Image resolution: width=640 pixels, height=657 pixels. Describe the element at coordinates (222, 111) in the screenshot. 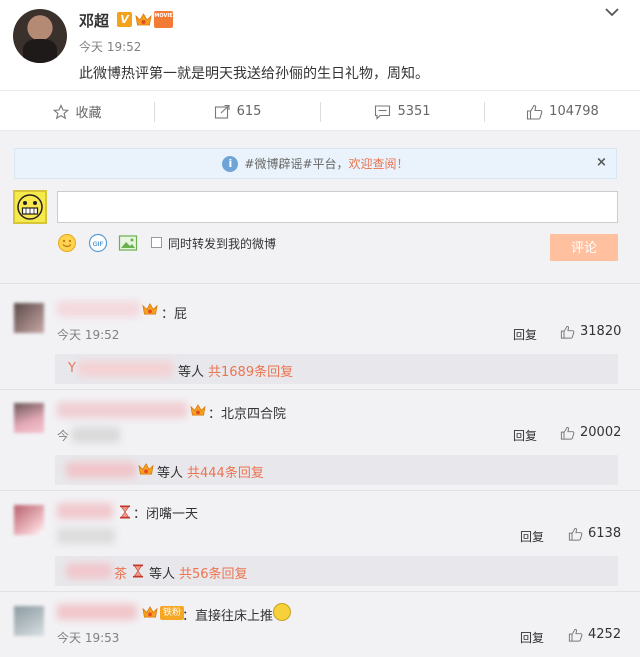

I see `repost-icon` at that location.